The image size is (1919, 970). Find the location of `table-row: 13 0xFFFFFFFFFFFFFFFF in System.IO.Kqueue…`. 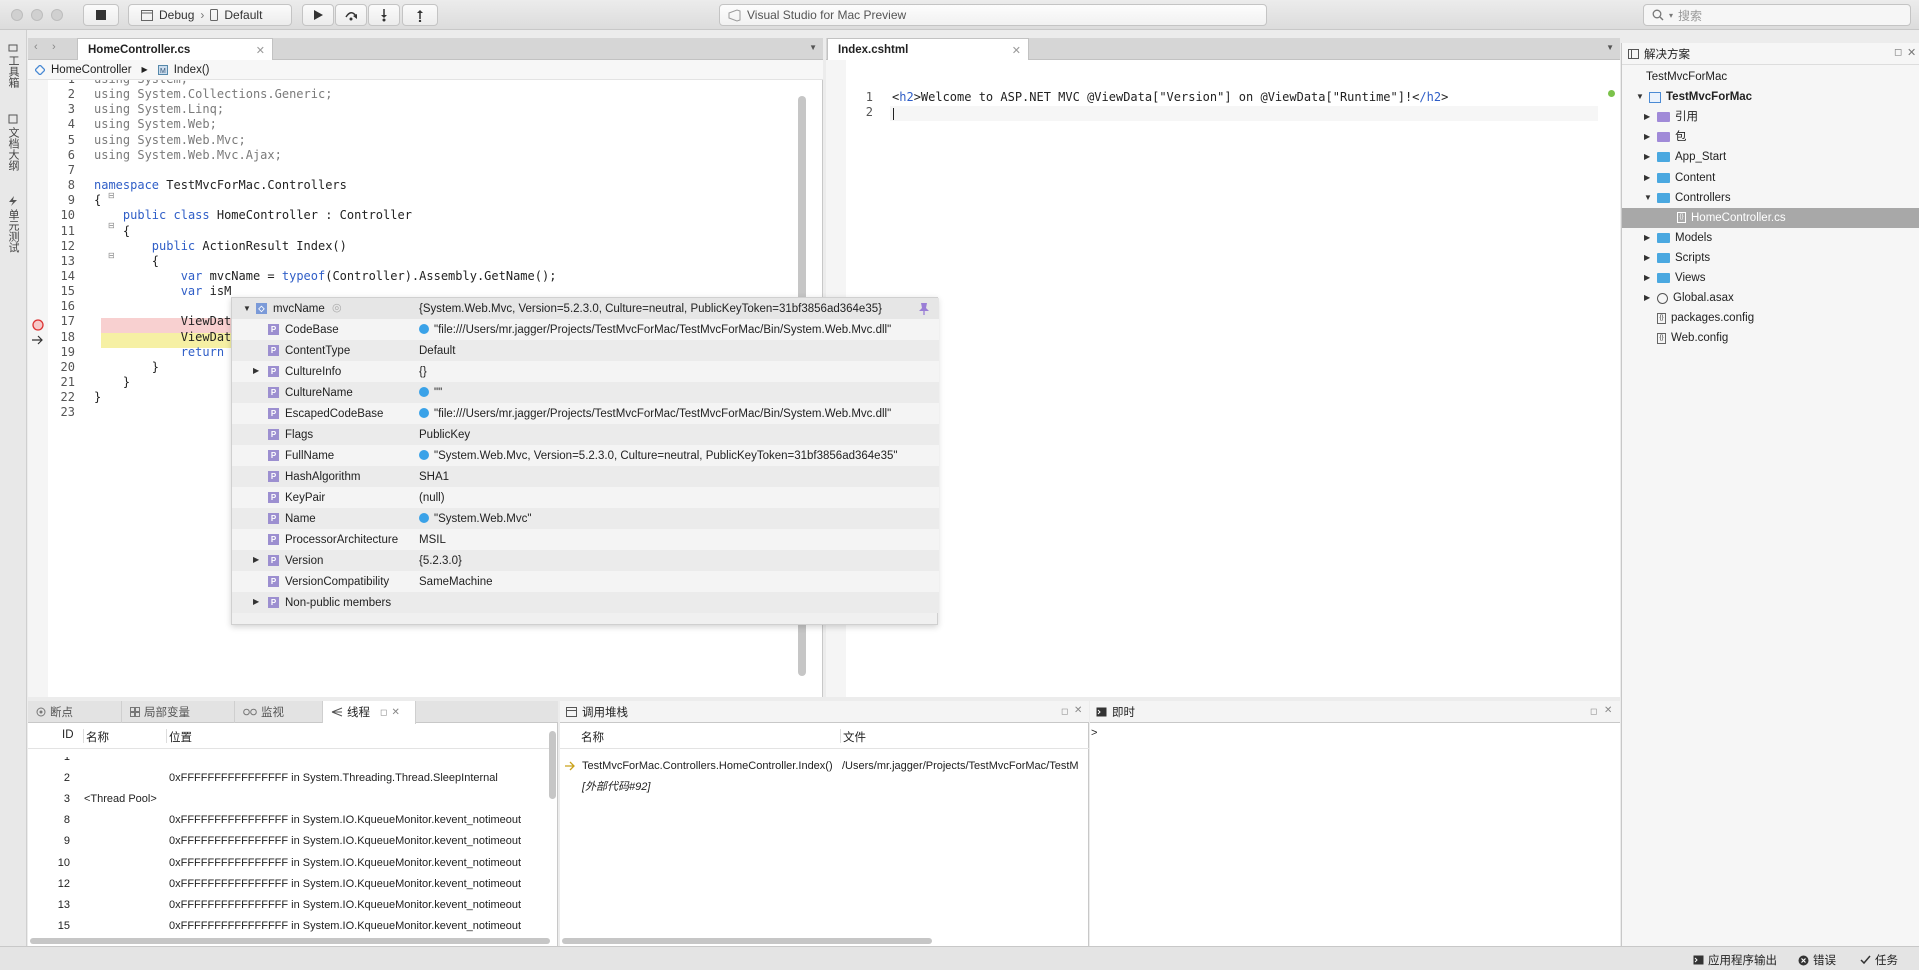

table-row: 13 0xFFFFFFFFFFFFFFFF in System.IO.Kqueue… is located at coordinates (289, 905).